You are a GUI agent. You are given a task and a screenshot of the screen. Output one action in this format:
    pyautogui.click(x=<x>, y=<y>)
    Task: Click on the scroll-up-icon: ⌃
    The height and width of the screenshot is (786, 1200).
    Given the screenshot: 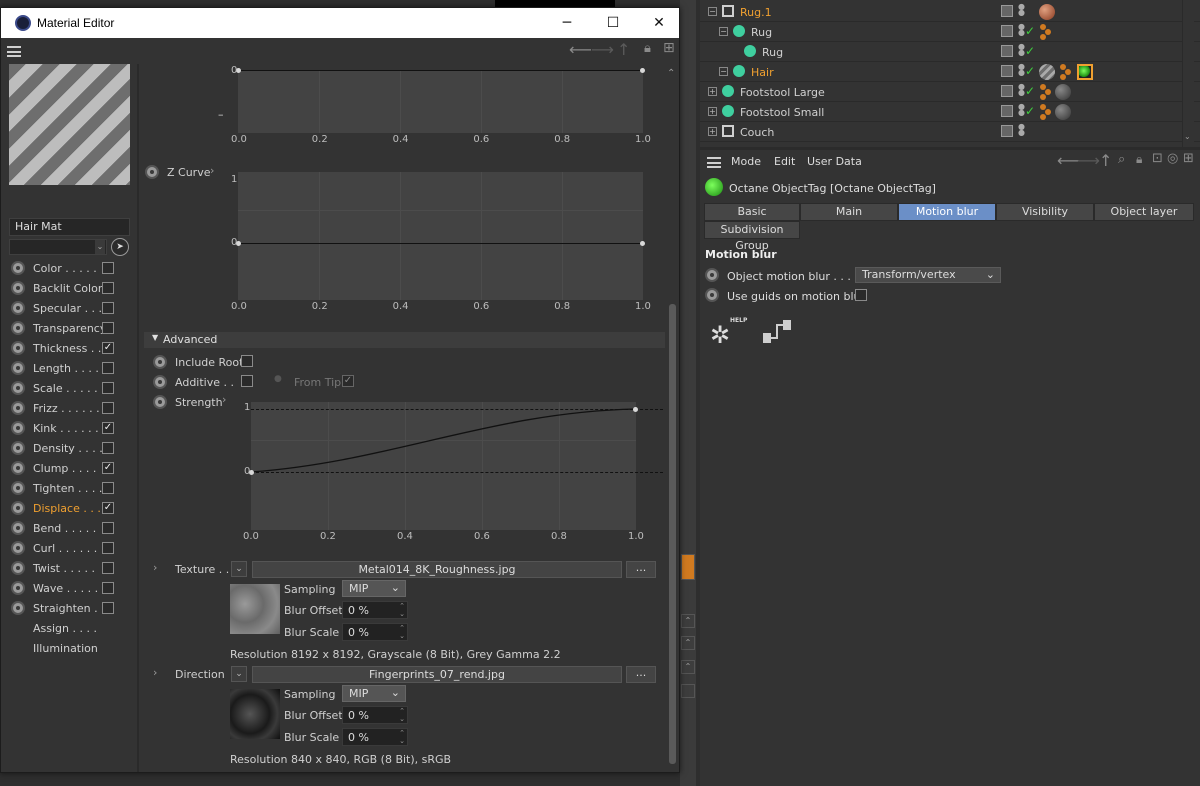 What is the action you would take?
    pyautogui.click(x=671, y=73)
    